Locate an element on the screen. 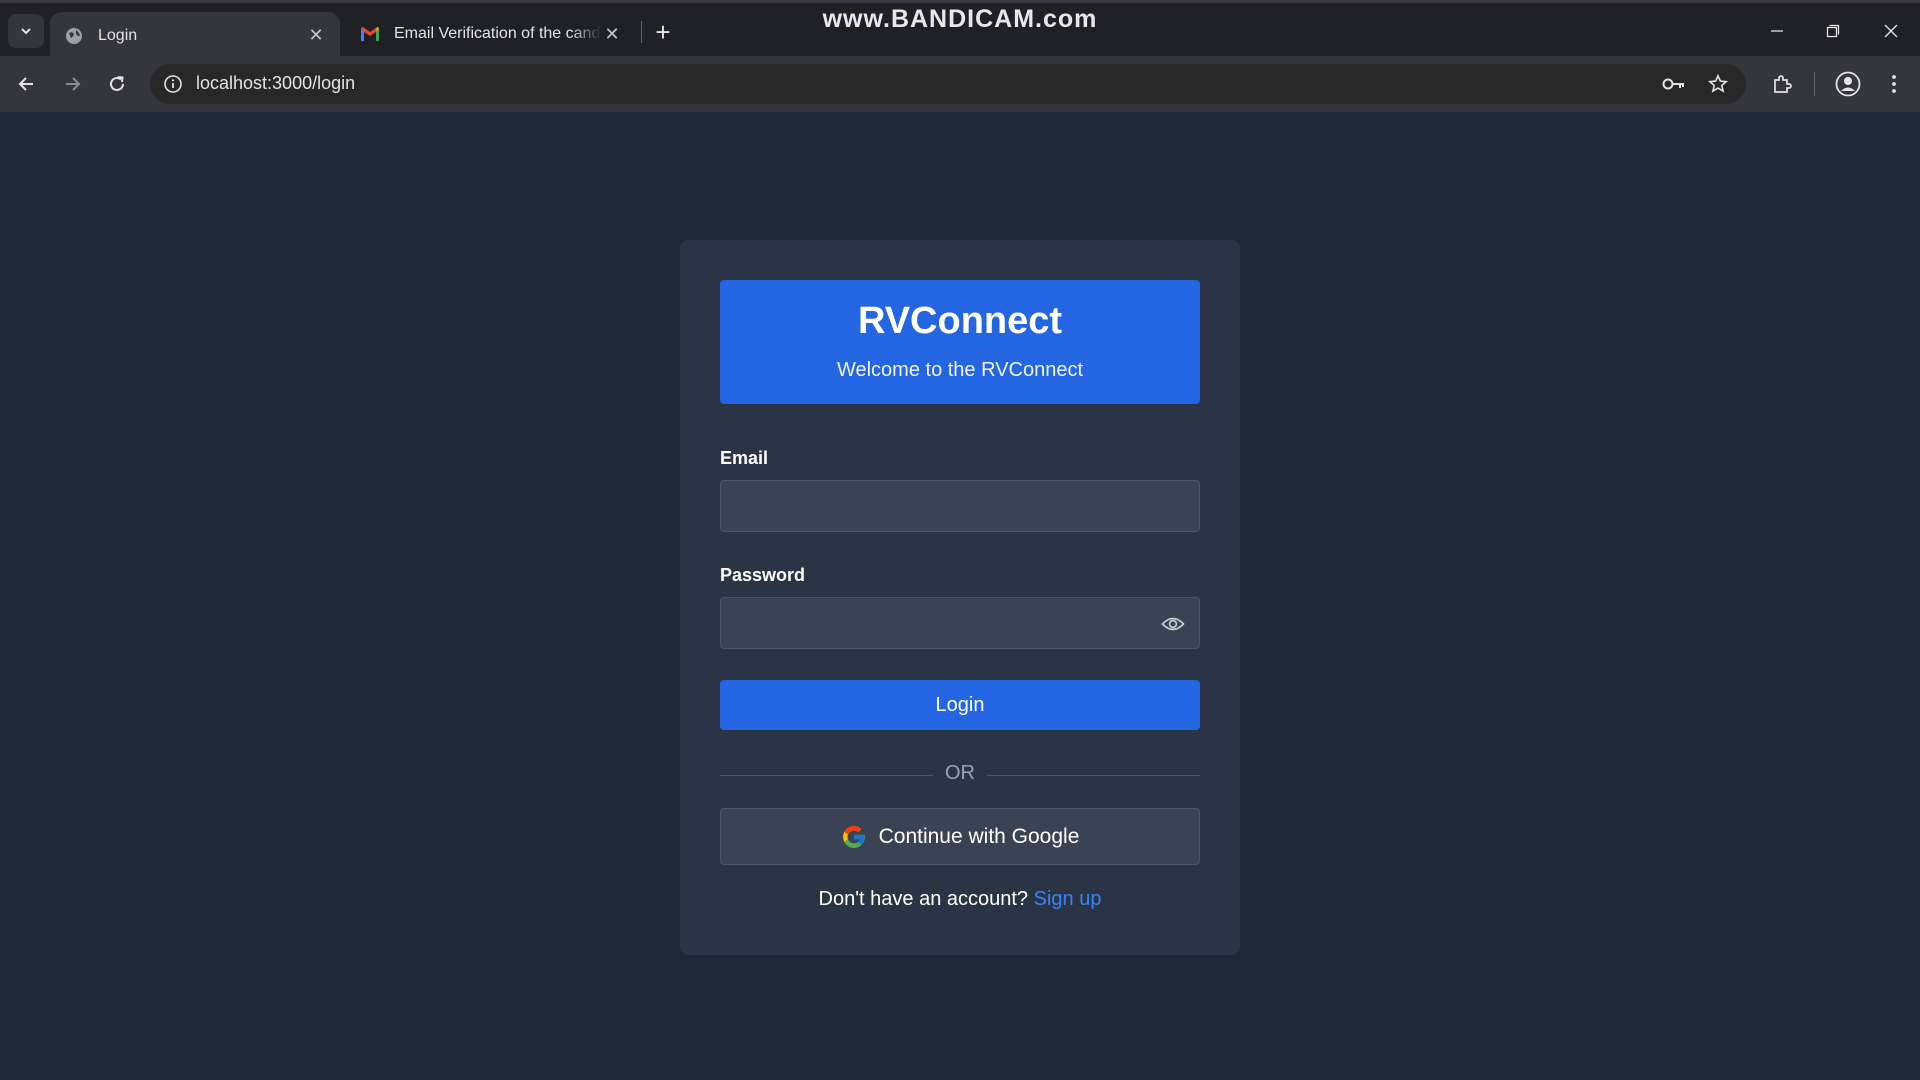 This screenshot has width=1920, height=1080. back-button is located at coordinates (27, 84).